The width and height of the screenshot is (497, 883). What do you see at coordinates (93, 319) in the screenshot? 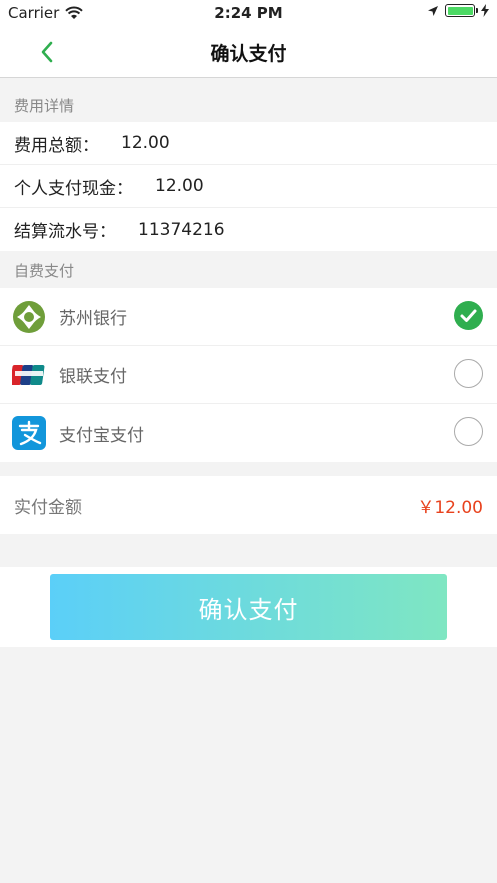
I see `suzhou-bank-label: 苏州银行` at bounding box center [93, 319].